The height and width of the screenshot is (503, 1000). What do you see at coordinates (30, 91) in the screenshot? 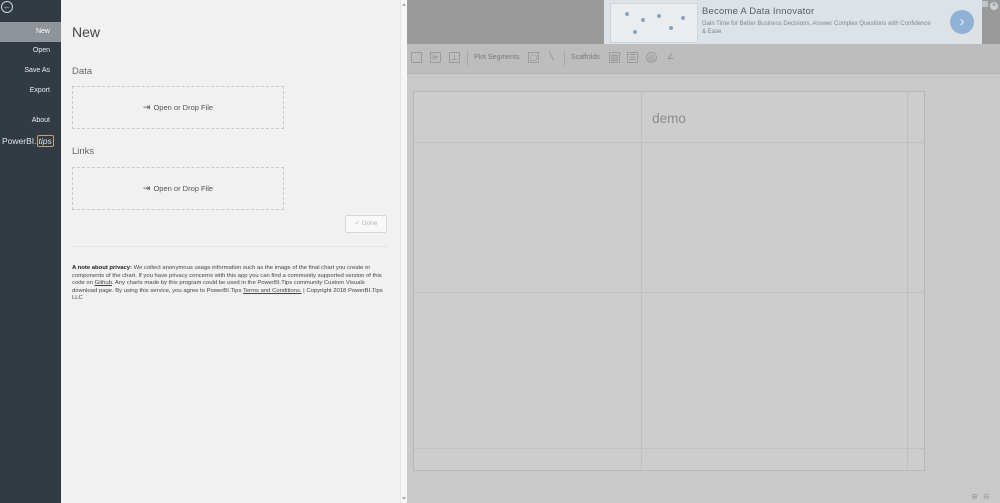
I see `nav-item-export: Export` at bounding box center [30, 91].